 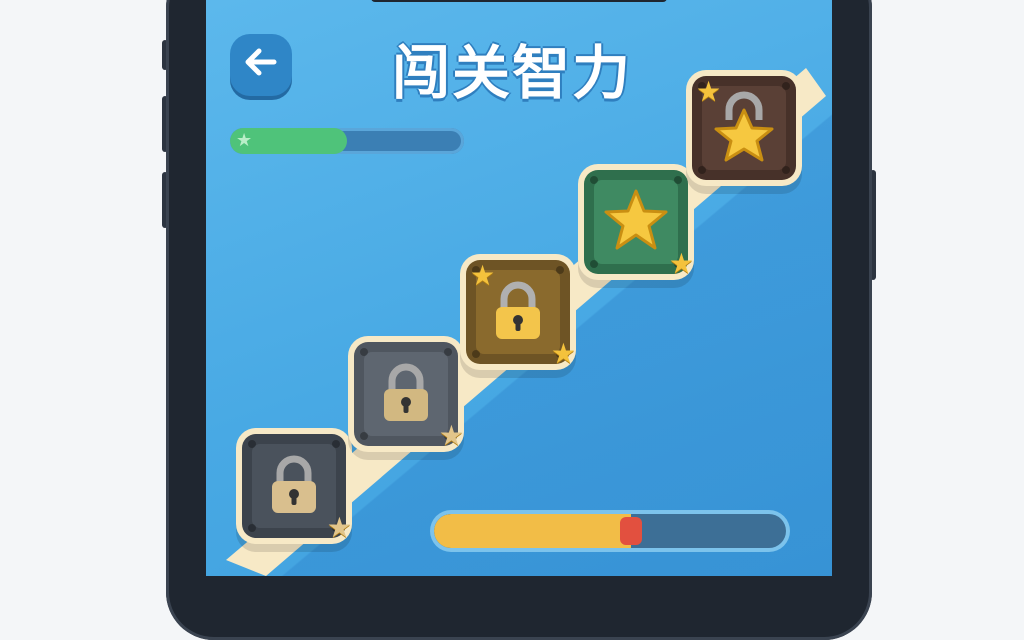 I want to click on level-tile-5: ★, so click(x=744, y=128).